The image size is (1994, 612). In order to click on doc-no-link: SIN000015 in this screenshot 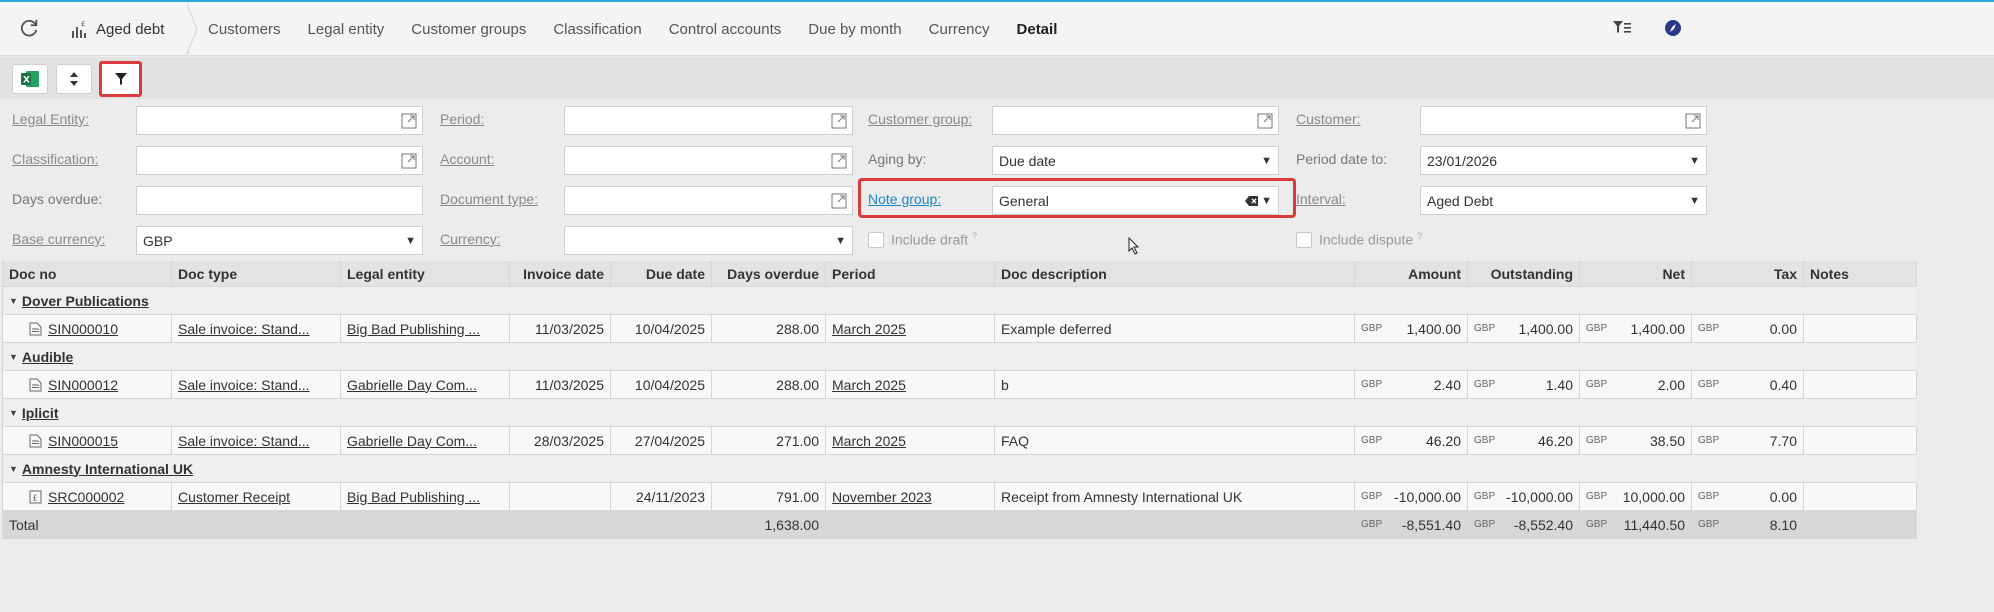, I will do `click(83, 441)`.